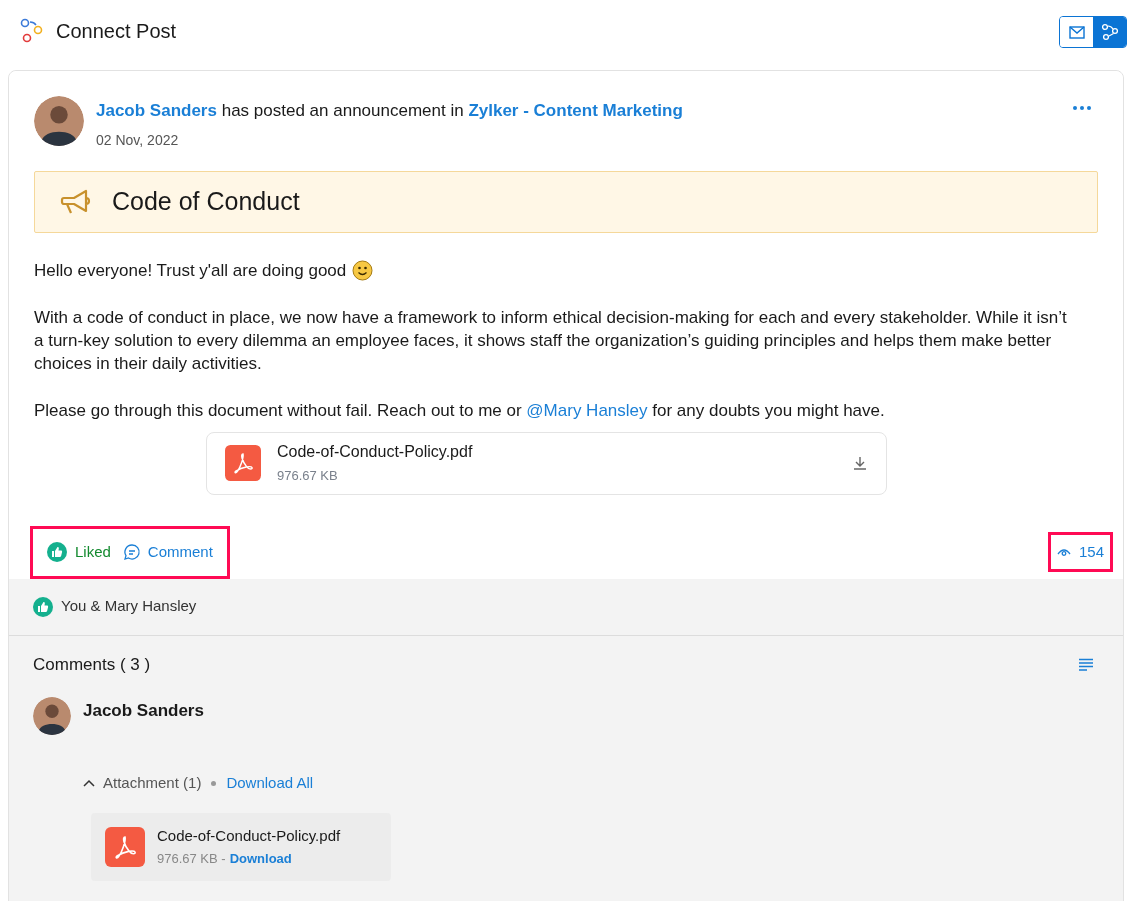 Image resolution: width=1132 pixels, height=901 pixels. Describe the element at coordinates (551, 340) in the screenshot. I see `post-paragraph: With a code of conduct in place, we now have a framework to inform ethical decision-making for each and every stakeholder. While it isn’t a turn-key solution to every dilemma an employee faces, it shows staff the organization’s guiding principles and helps them make better choices in their daily activities.` at that location.